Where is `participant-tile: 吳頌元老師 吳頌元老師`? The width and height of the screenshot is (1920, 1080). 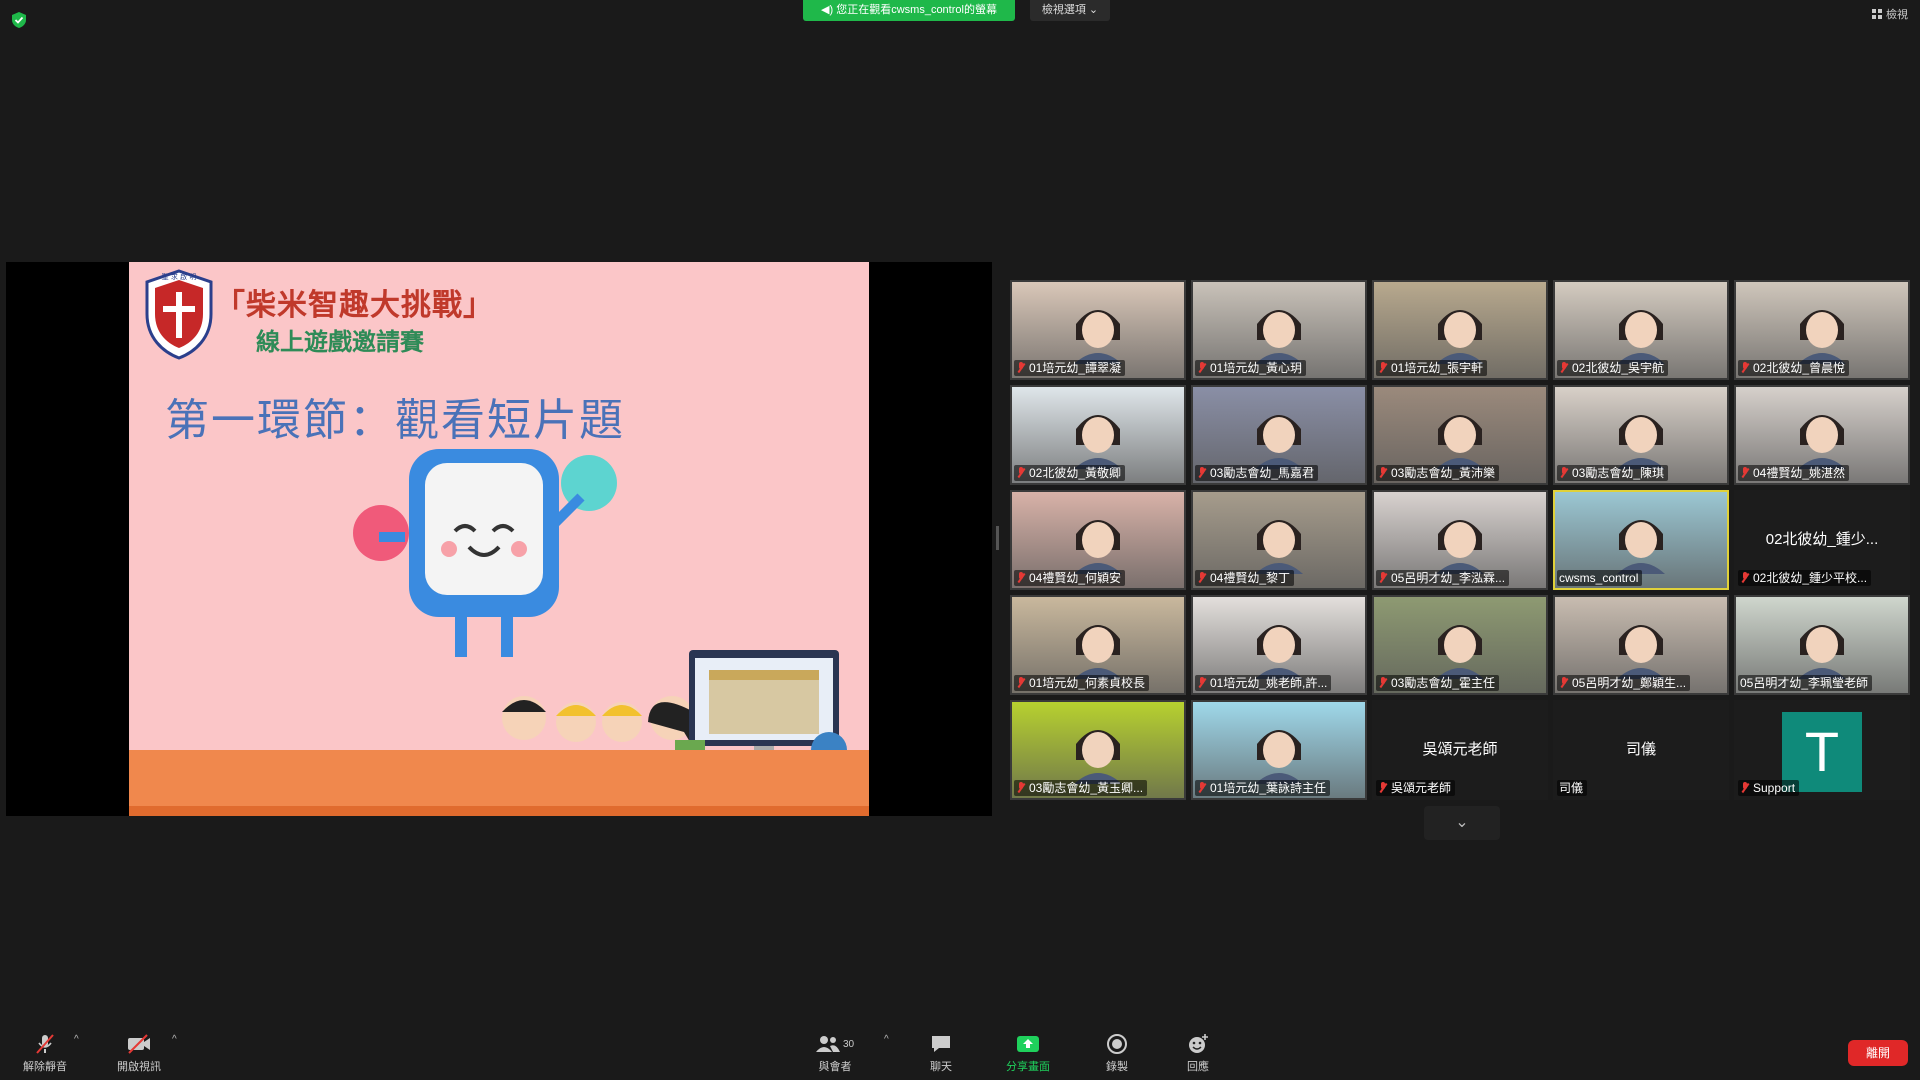
participant-tile: 吳頌元老師 吳頌元老師 is located at coordinates (1460, 750).